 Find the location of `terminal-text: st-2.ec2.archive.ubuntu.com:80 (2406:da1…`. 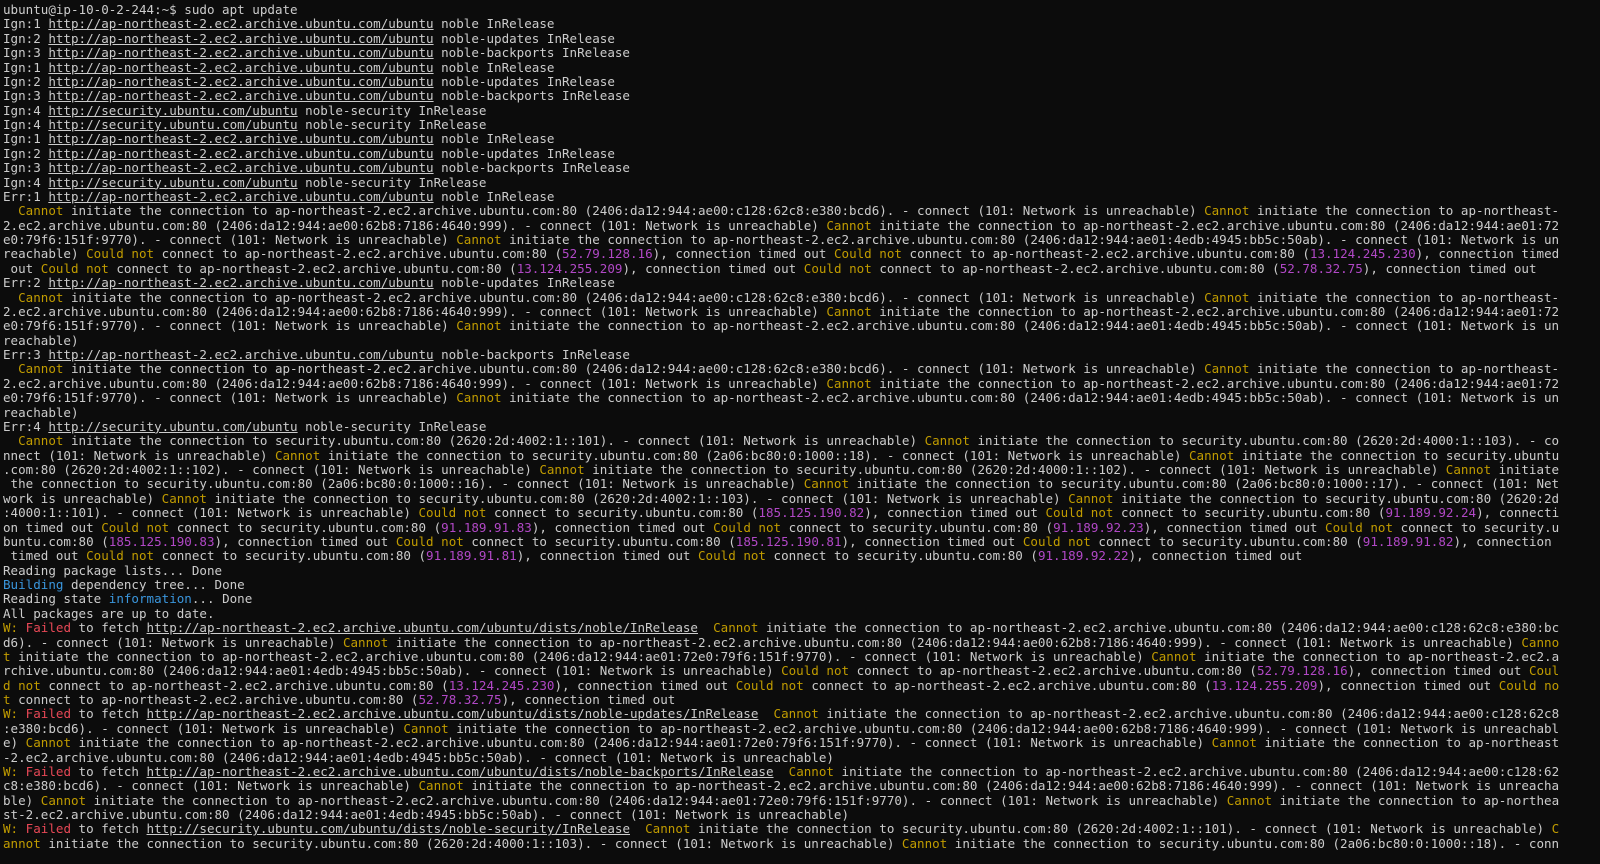

terminal-text: st-2.ec2.archive.ubuntu.com:80 (2406:da1… is located at coordinates (426, 815).